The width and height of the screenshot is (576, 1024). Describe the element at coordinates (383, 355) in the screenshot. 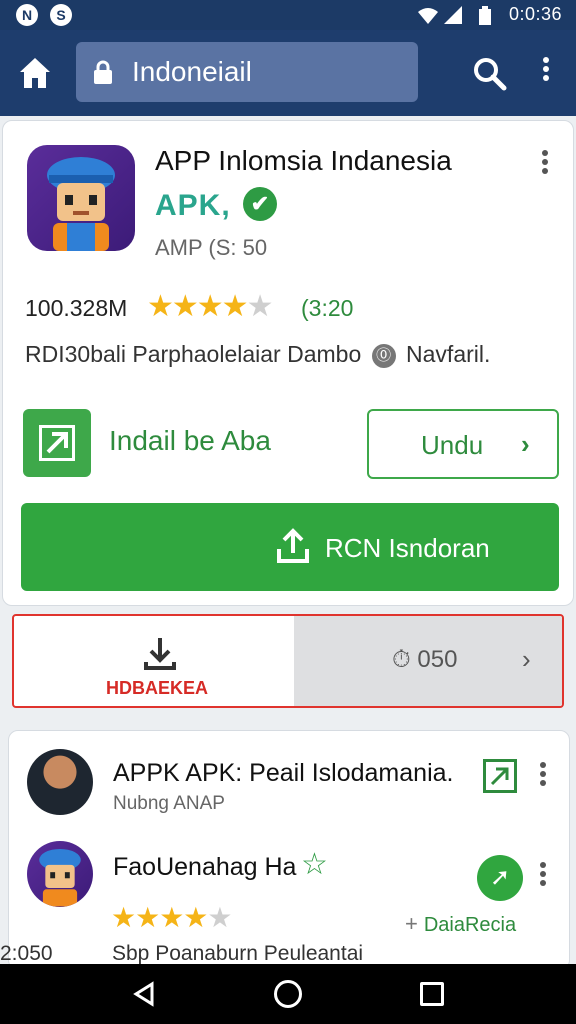

I see `info-icon: ⓪` at that location.